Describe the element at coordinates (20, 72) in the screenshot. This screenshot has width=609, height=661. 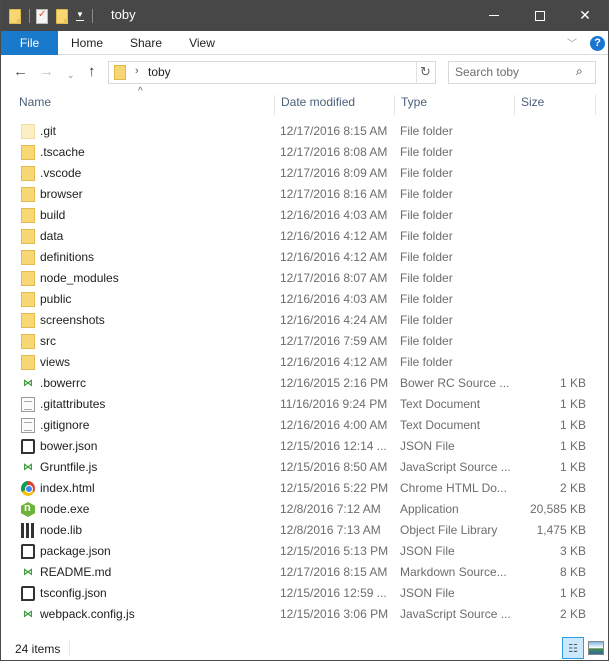
I see `back-arrow-icon: ←` at that location.